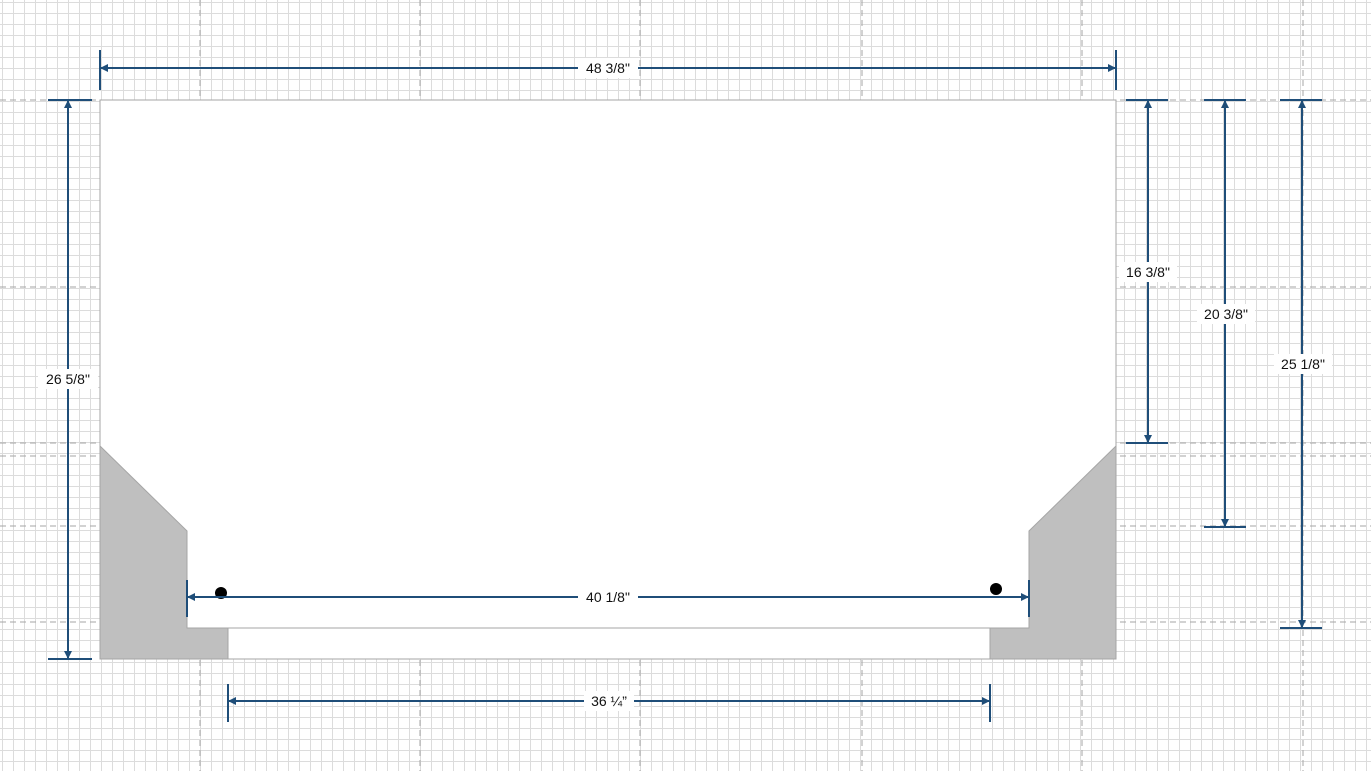 The width and height of the screenshot is (1371, 771). I want to click on bottom-opening-label: 36 ¼”, so click(609, 701).